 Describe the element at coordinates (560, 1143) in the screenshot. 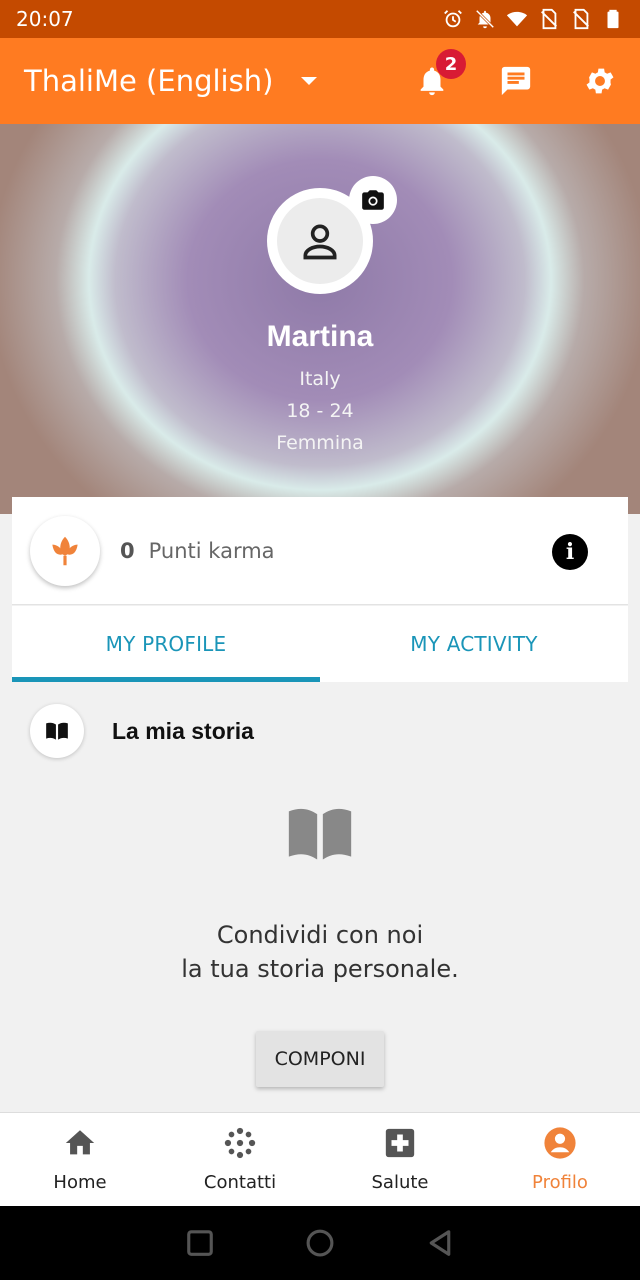

I see `profile-icon` at that location.